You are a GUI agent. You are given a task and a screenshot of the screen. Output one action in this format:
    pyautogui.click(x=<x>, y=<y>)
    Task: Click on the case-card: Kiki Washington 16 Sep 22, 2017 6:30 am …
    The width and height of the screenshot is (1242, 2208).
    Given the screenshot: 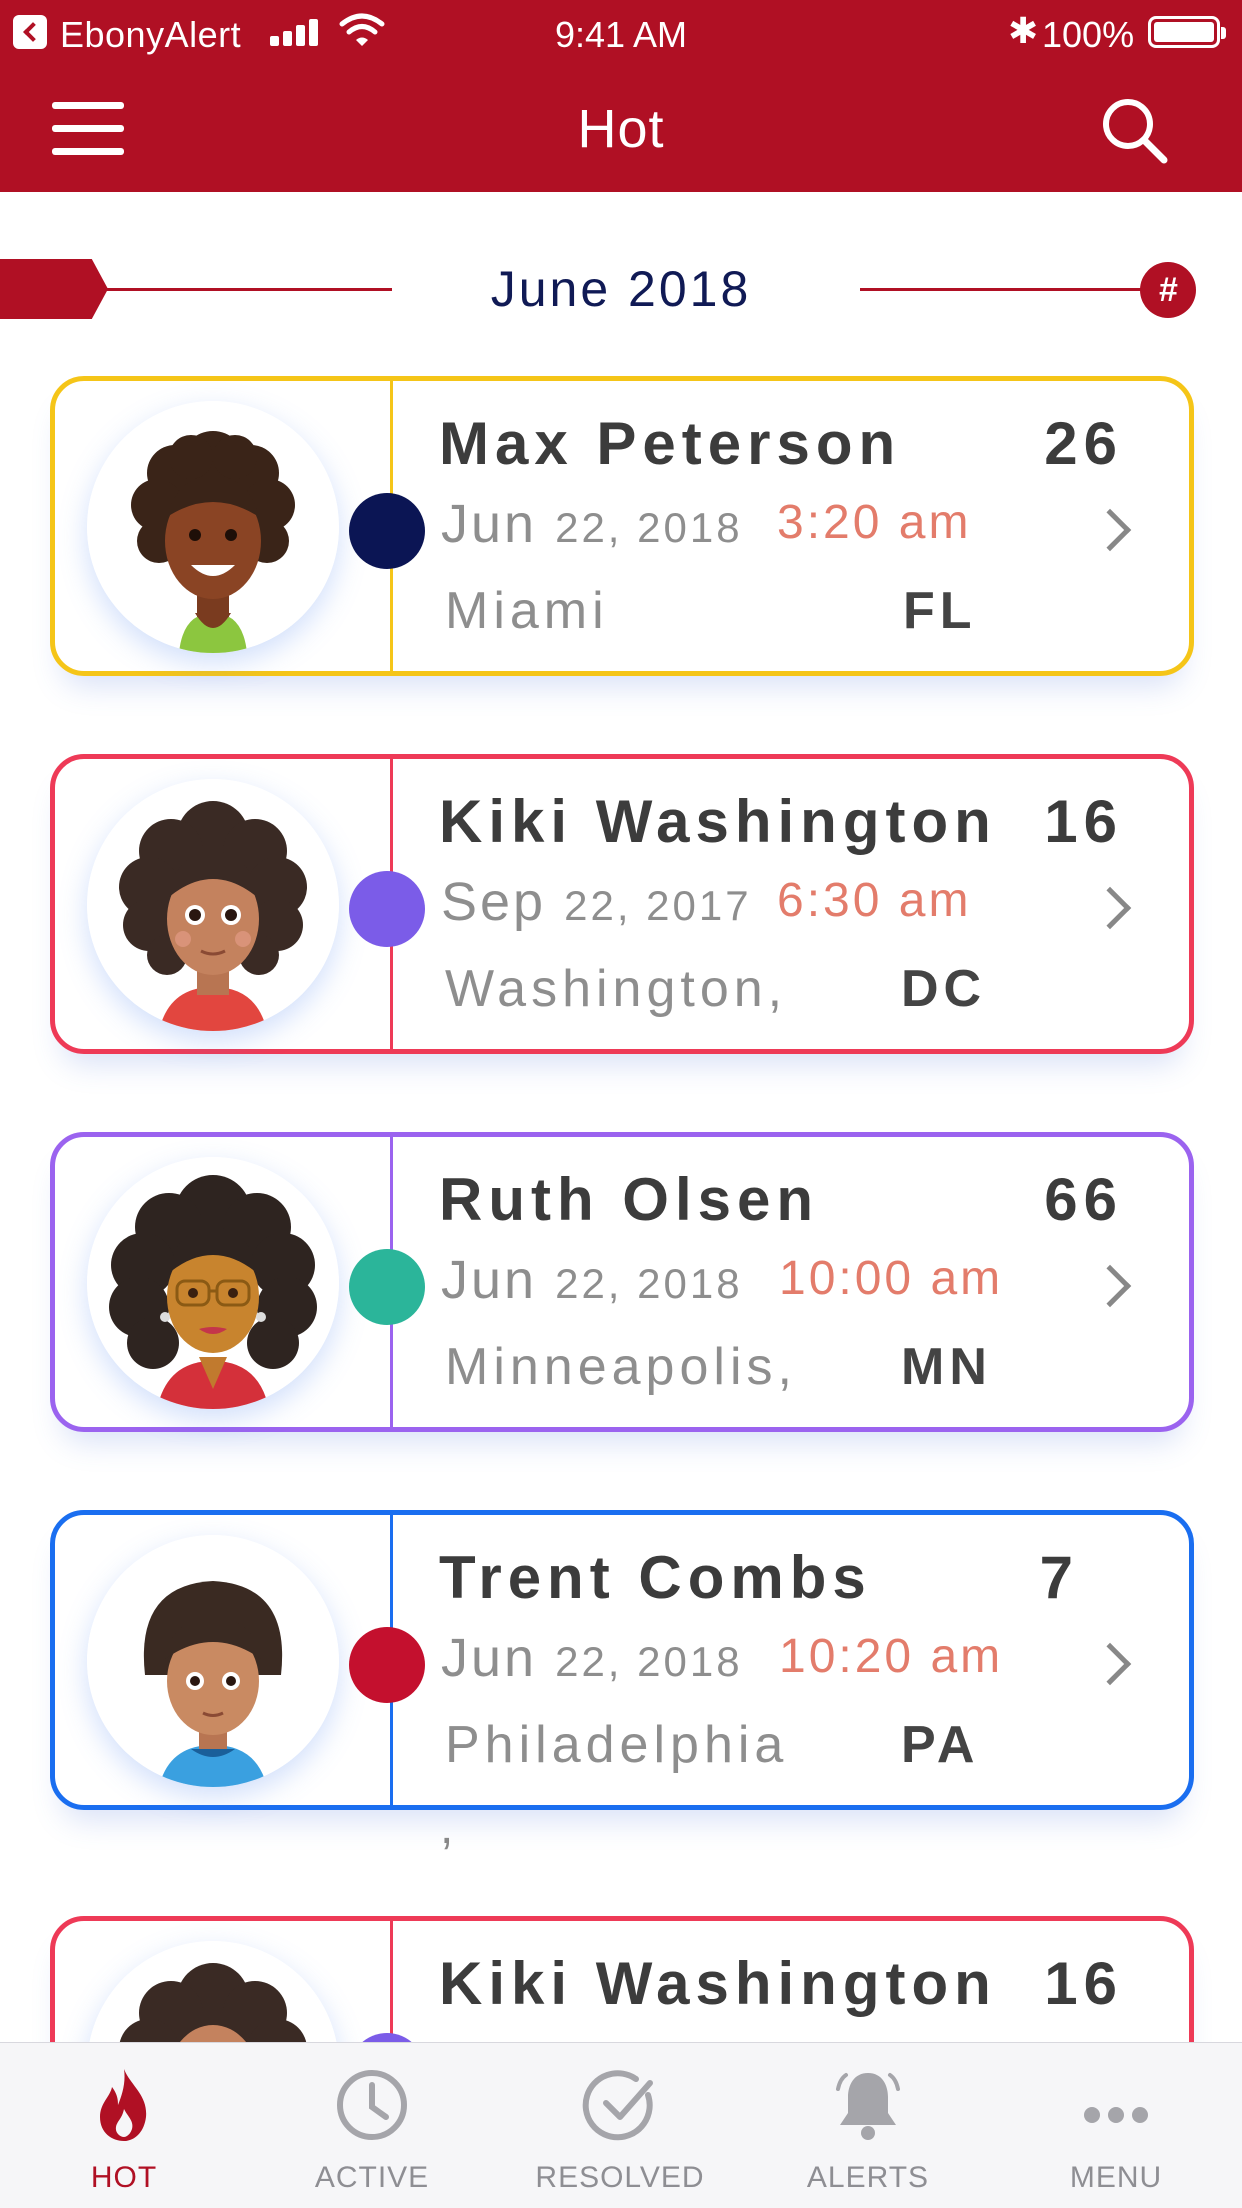 What is the action you would take?
    pyautogui.click(x=622, y=904)
    